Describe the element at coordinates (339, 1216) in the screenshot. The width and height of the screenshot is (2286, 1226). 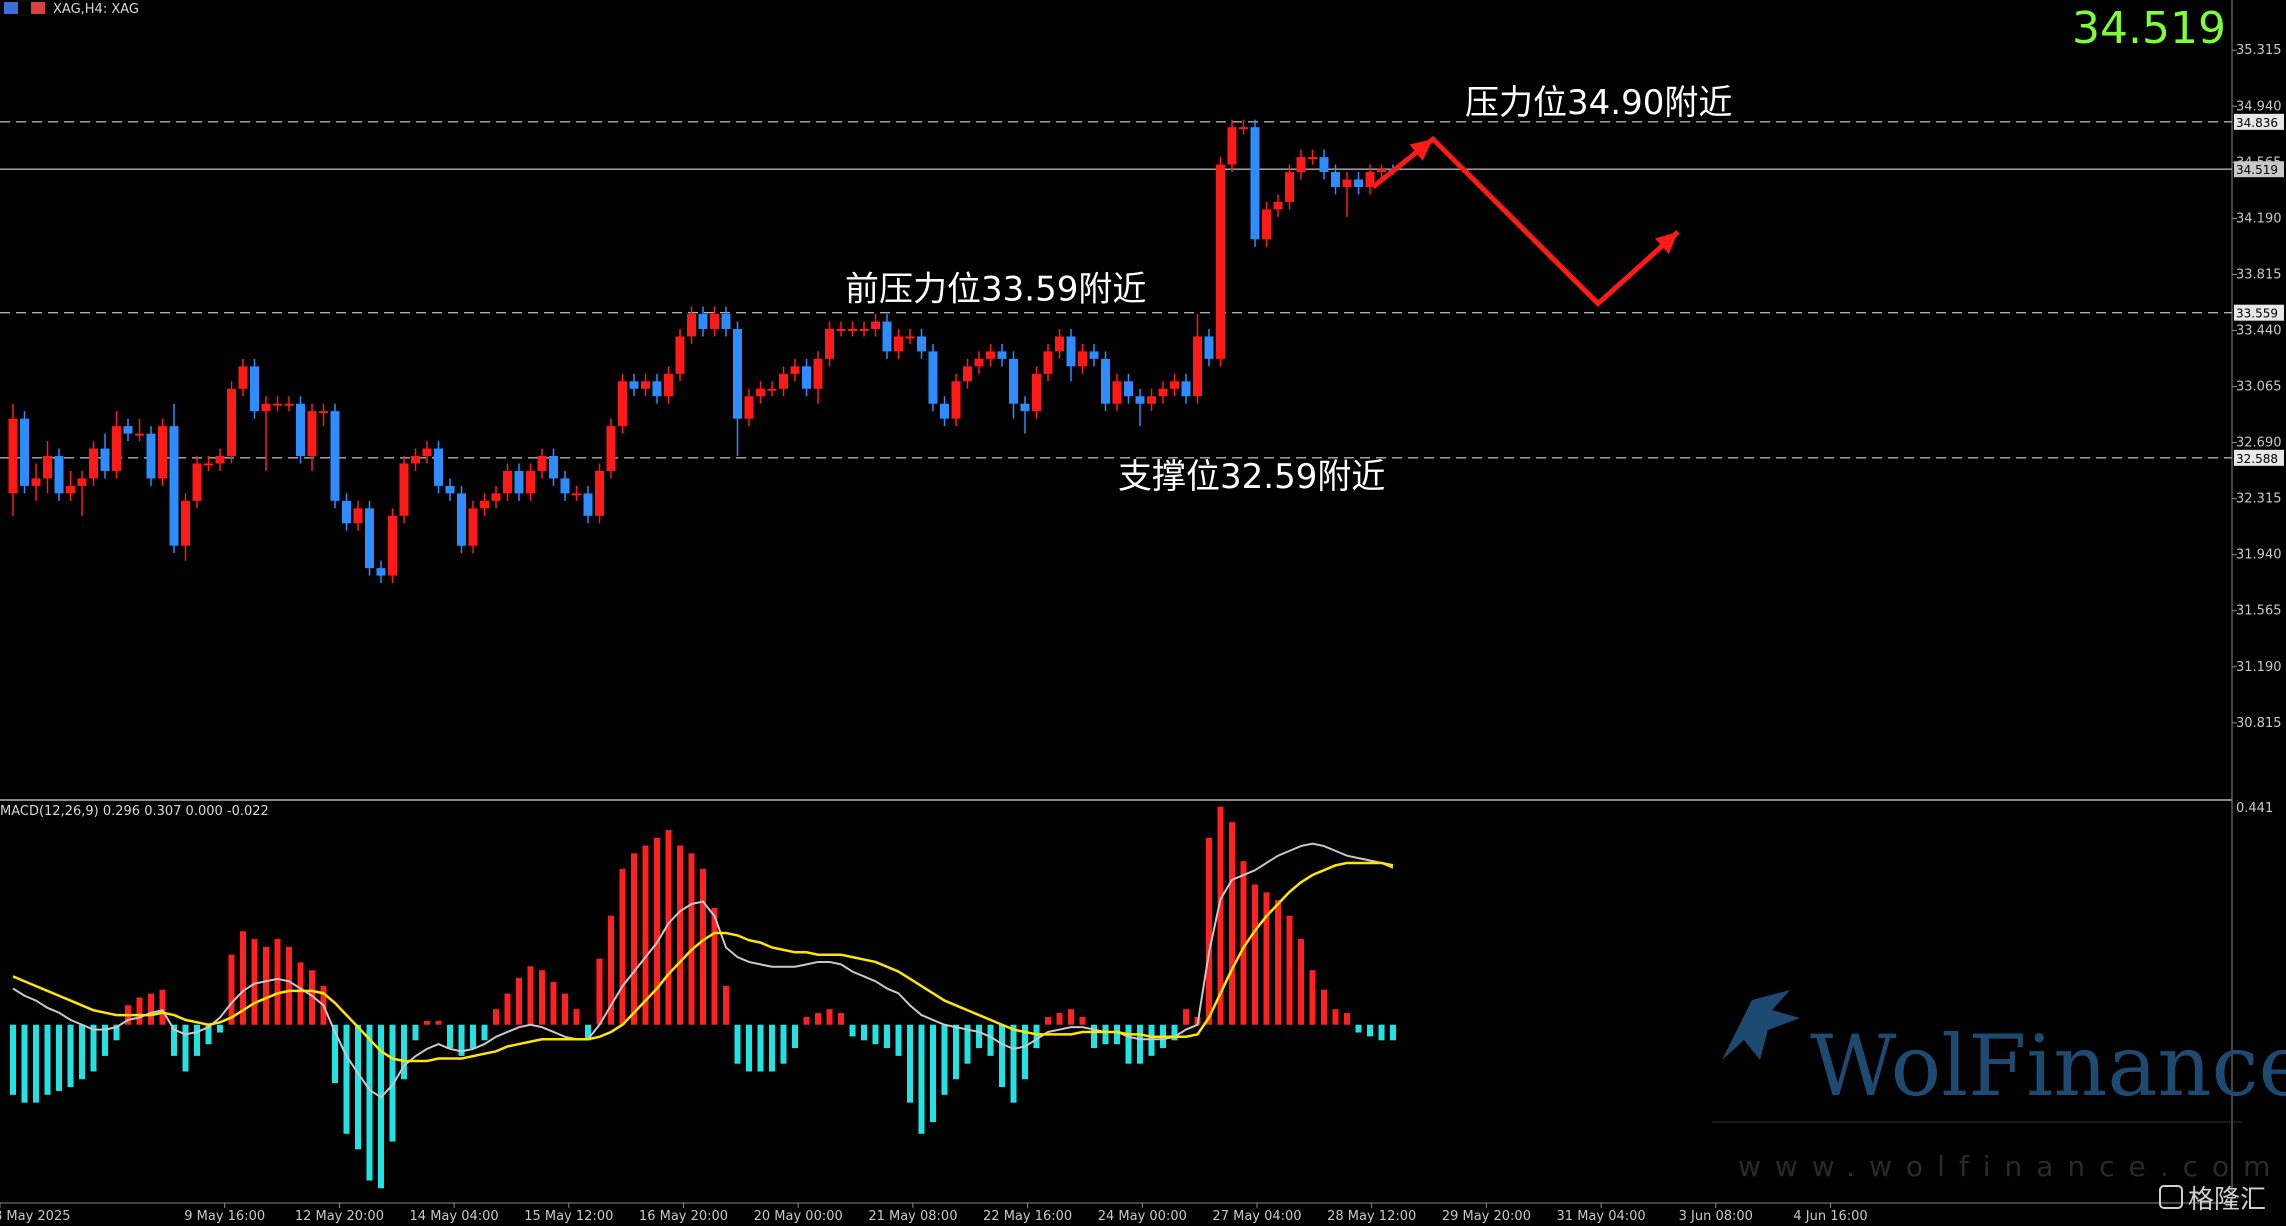
I see `time-tick-label: 12 May 20:00` at that location.